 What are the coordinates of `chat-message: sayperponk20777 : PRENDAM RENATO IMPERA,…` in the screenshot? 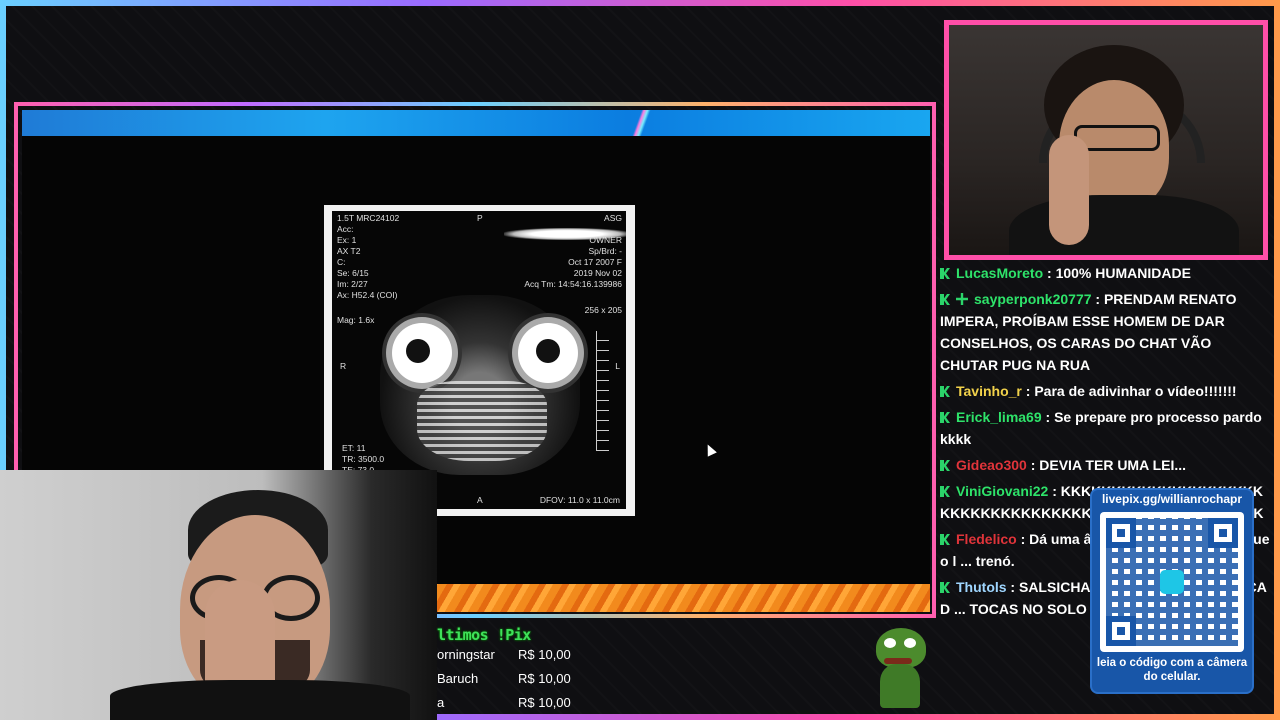 It's located at (1105, 332).